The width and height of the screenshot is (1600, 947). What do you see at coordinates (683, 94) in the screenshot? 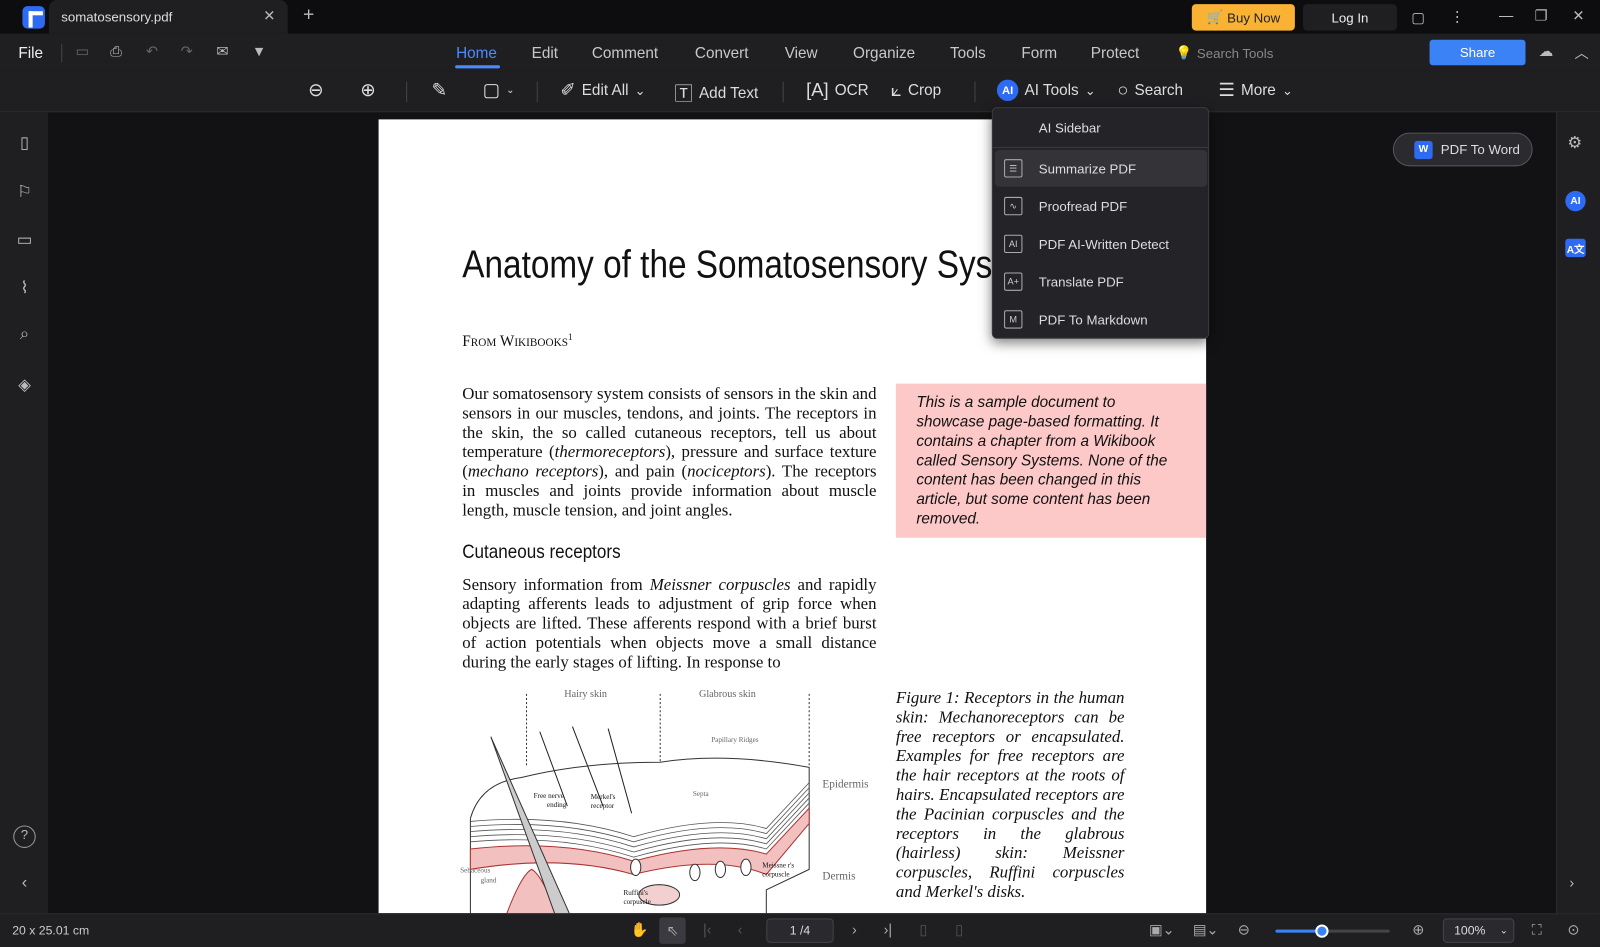
I see `text-box-icon: 🅃` at bounding box center [683, 94].